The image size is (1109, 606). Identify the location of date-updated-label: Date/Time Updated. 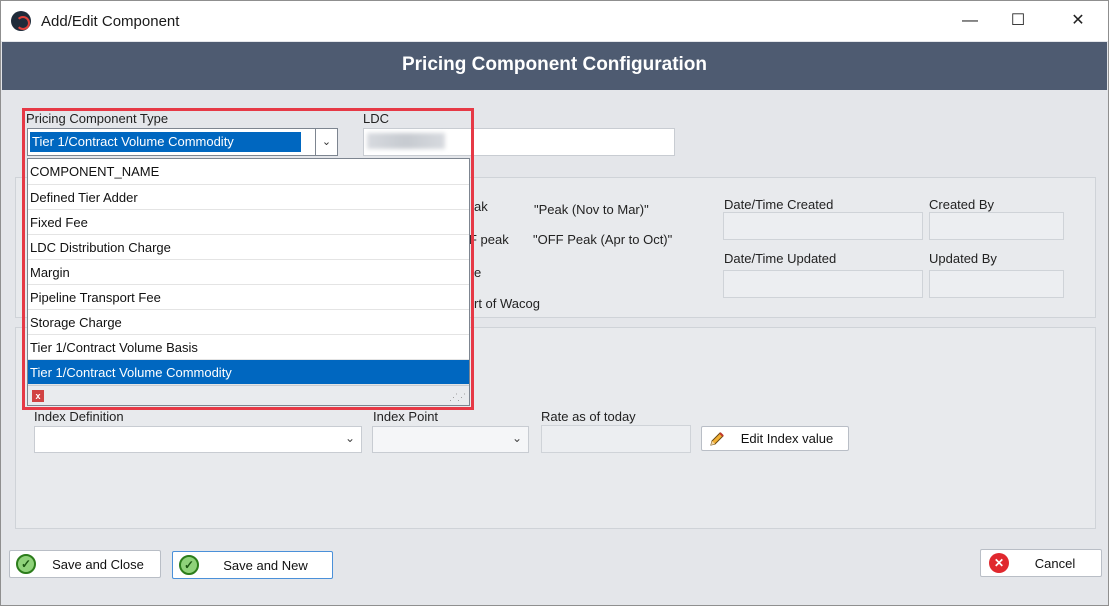
(780, 258).